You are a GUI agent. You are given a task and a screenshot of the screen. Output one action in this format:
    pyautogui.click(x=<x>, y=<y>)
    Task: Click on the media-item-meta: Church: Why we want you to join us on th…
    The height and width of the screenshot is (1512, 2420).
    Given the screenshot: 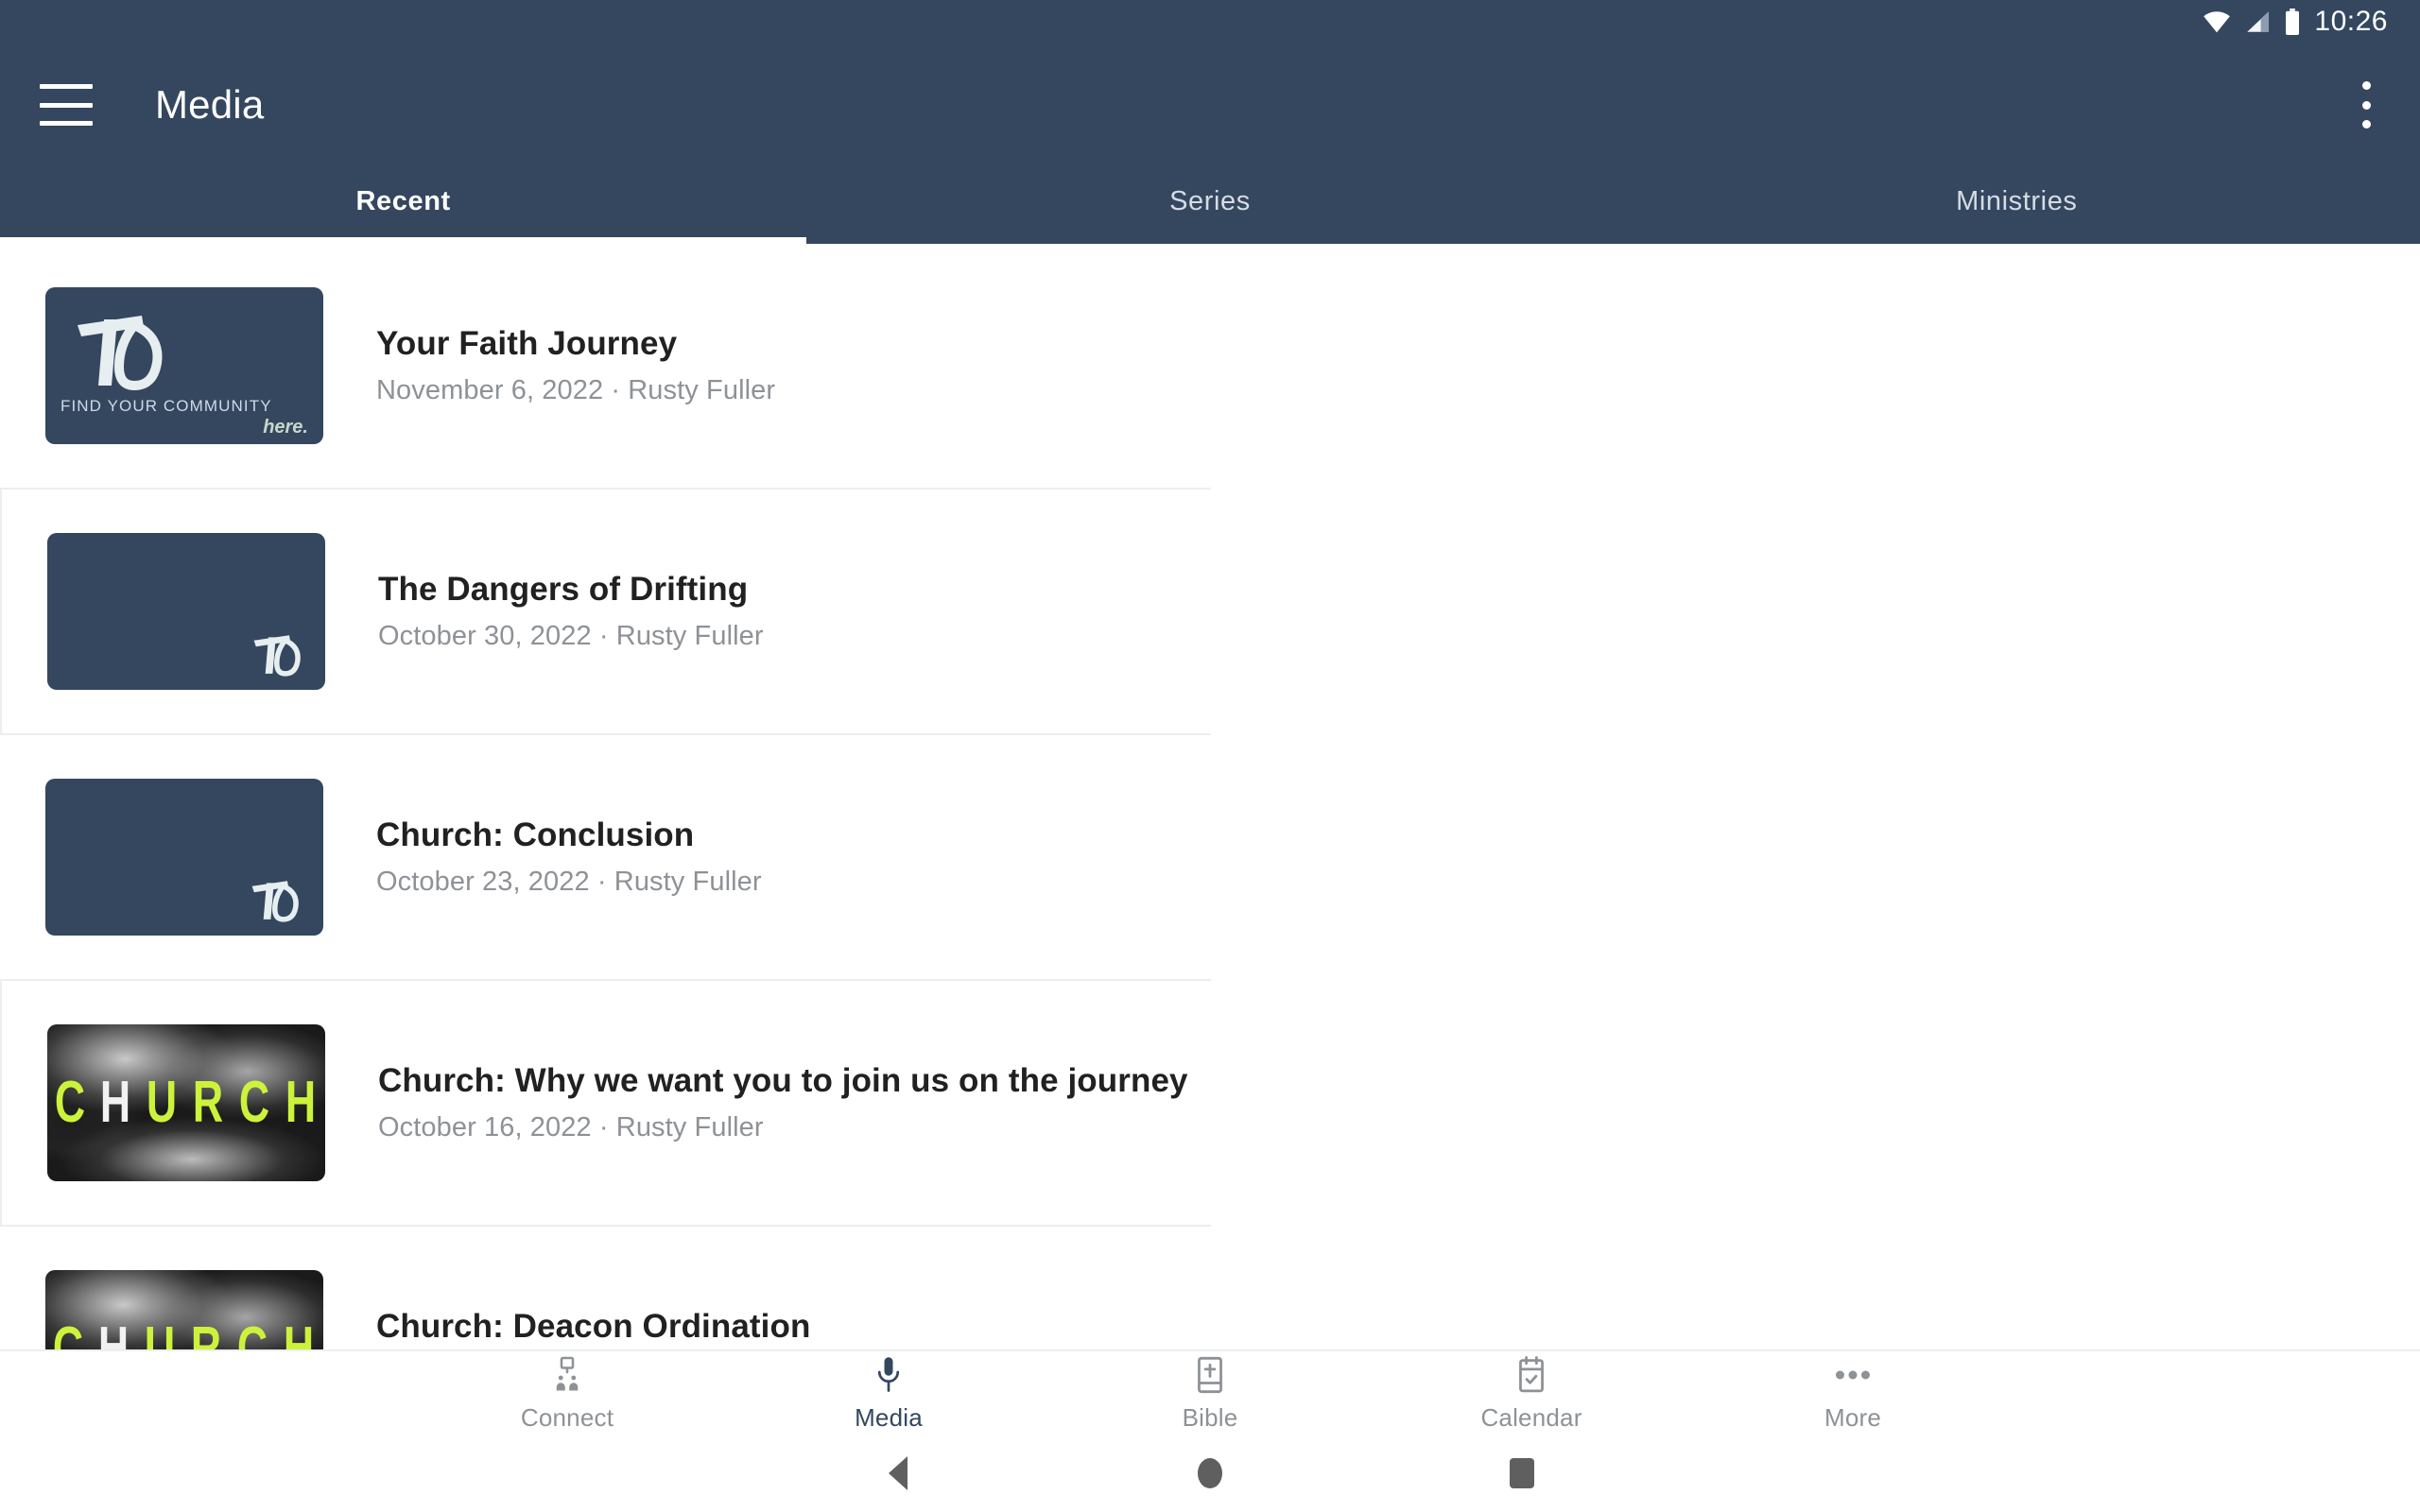 What is the action you would take?
    pyautogui.click(x=783, y=1102)
    